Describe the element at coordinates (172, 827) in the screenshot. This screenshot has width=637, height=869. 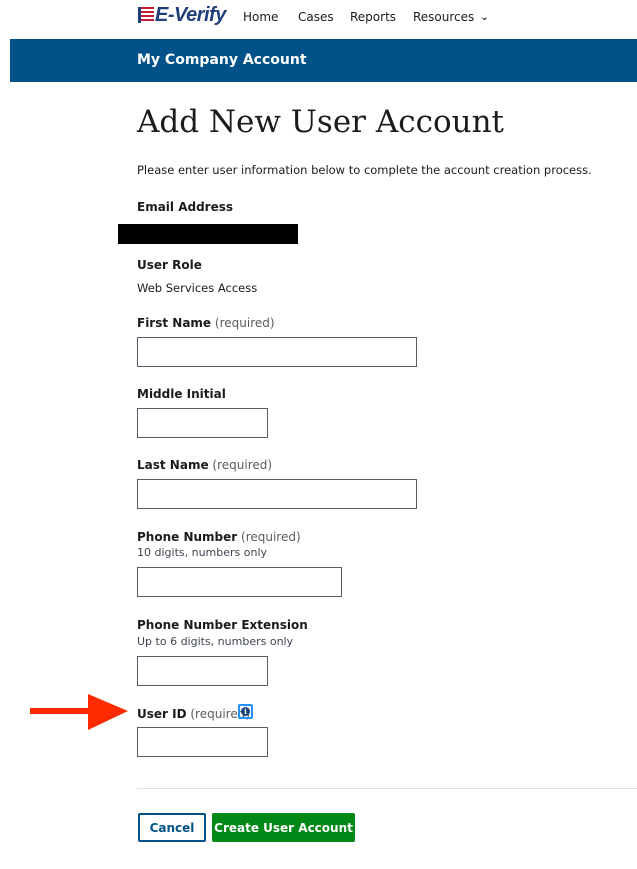
I see `cancel-button: Cancel` at that location.